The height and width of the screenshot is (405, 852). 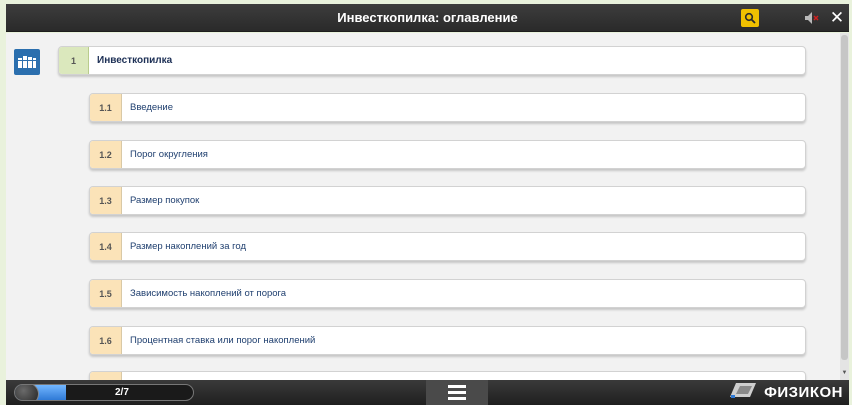 I want to click on toc-section-item: 1.5 Зависимость накоплений от порога, so click(x=447, y=293).